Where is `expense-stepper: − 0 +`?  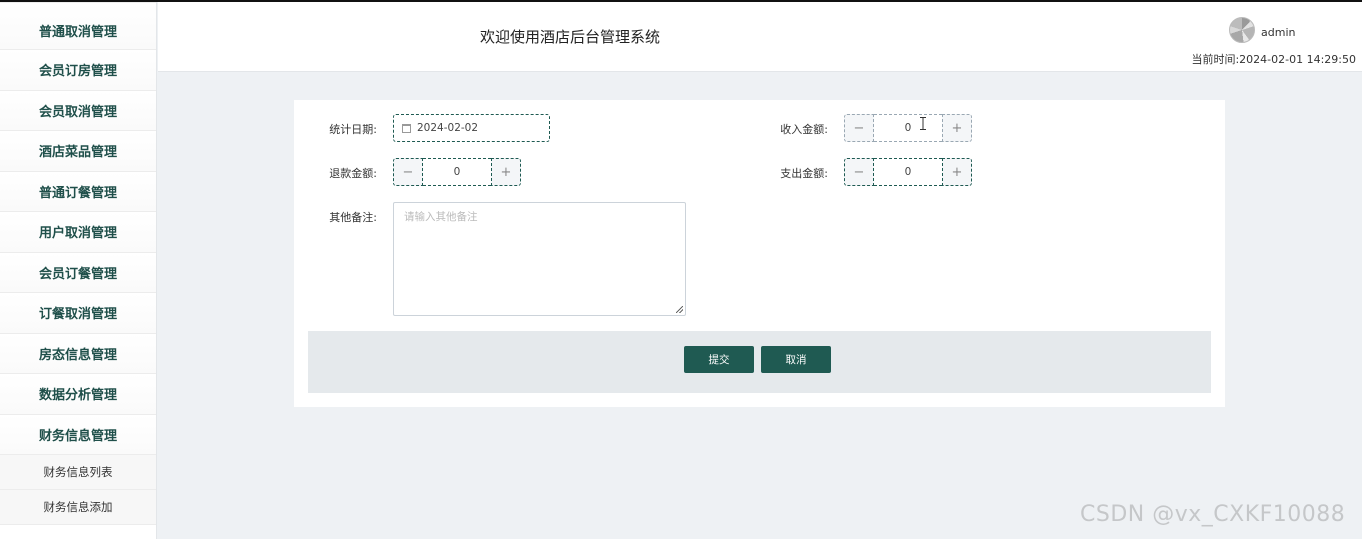 expense-stepper: − 0 + is located at coordinates (908, 172).